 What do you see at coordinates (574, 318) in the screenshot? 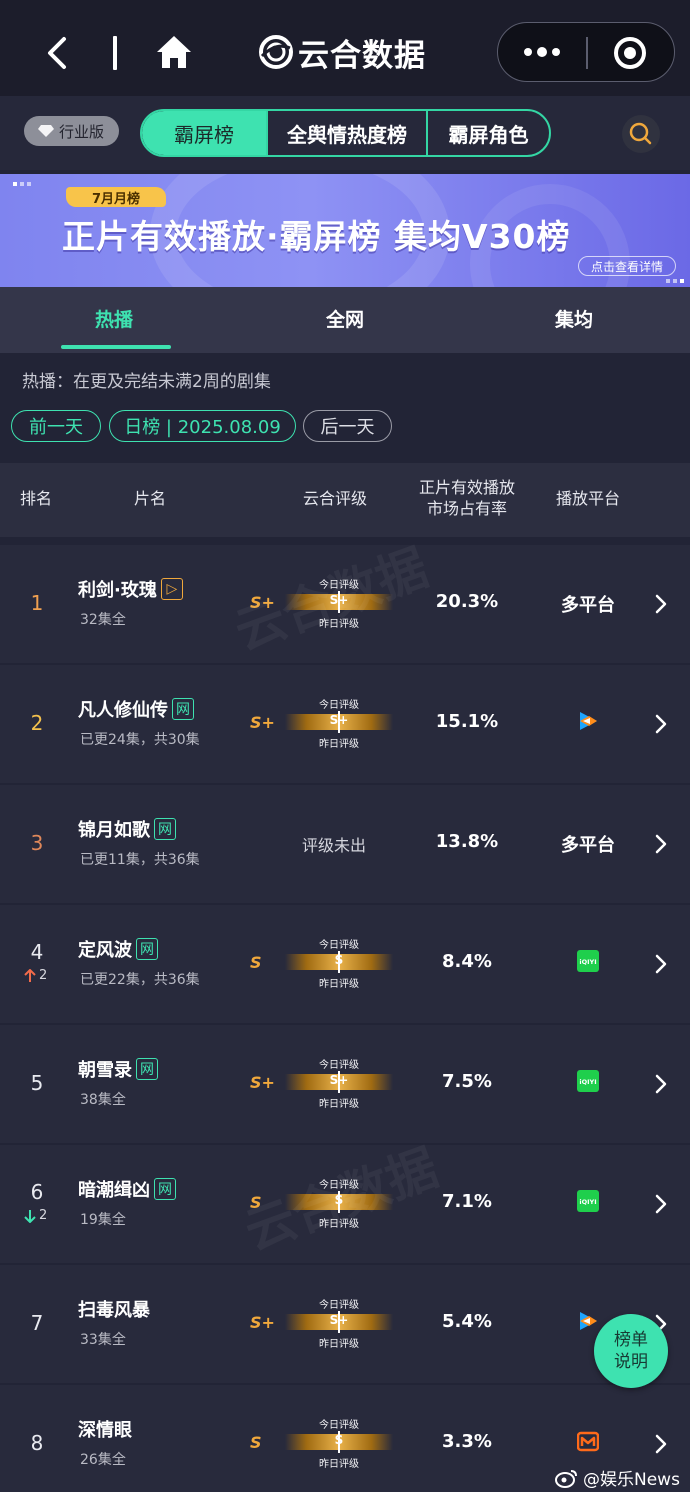
I see `tab-per-episode: 集均` at bounding box center [574, 318].